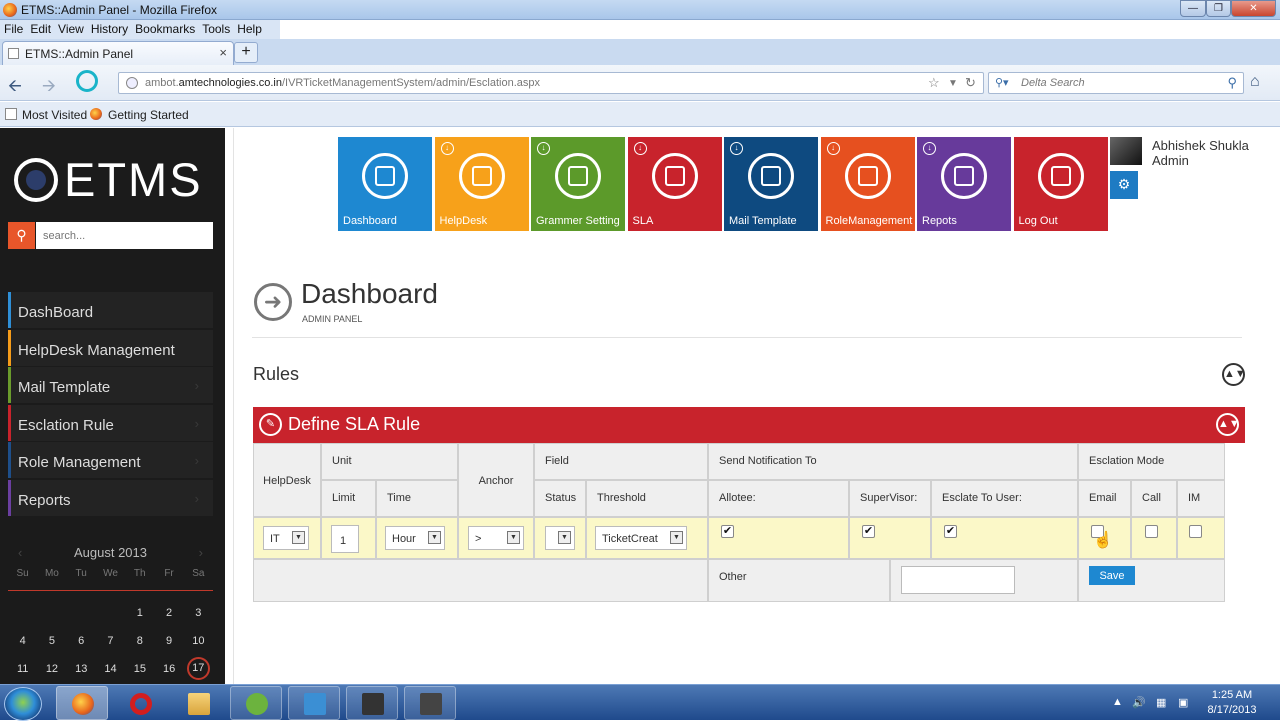  Describe the element at coordinates (1139, 702) in the screenshot. I see `volume-icon: 🔊` at that location.